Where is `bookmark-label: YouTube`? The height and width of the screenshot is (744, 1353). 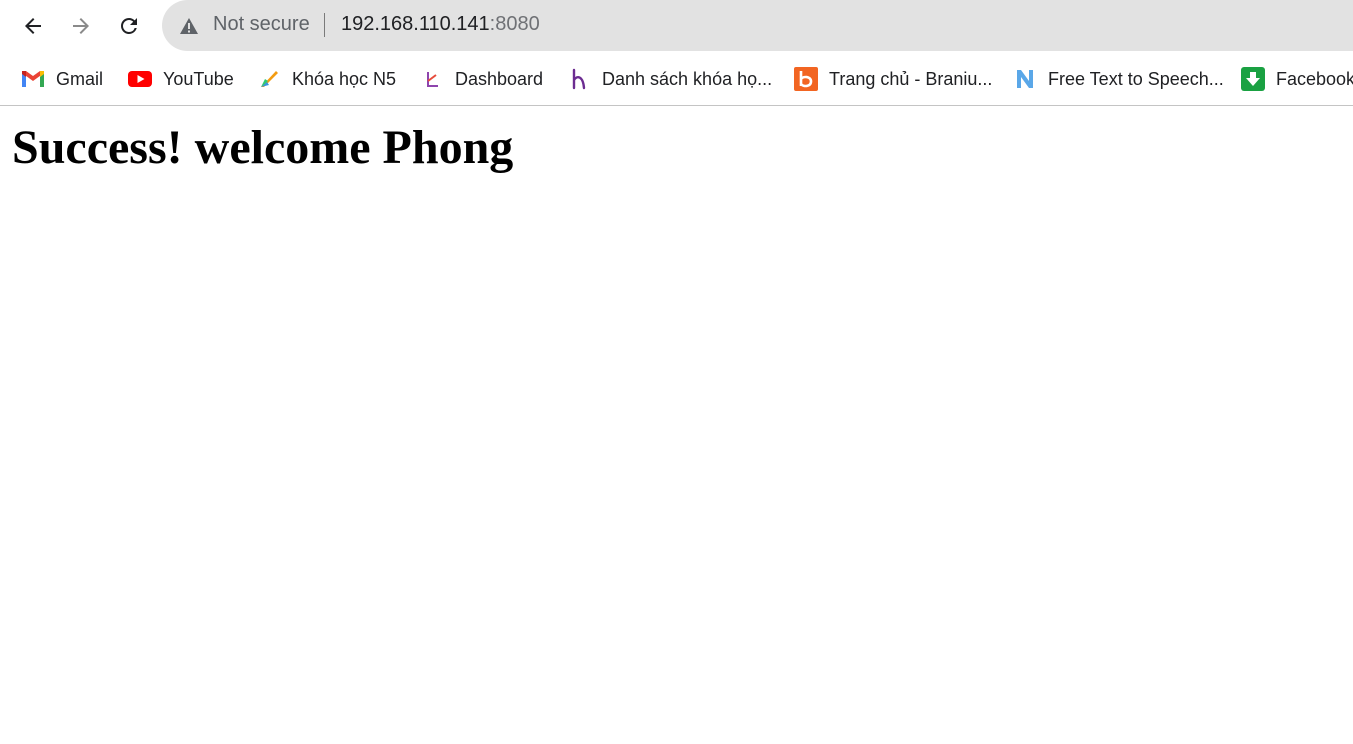 bookmark-label: YouTube is located at coordinates (198, 78).